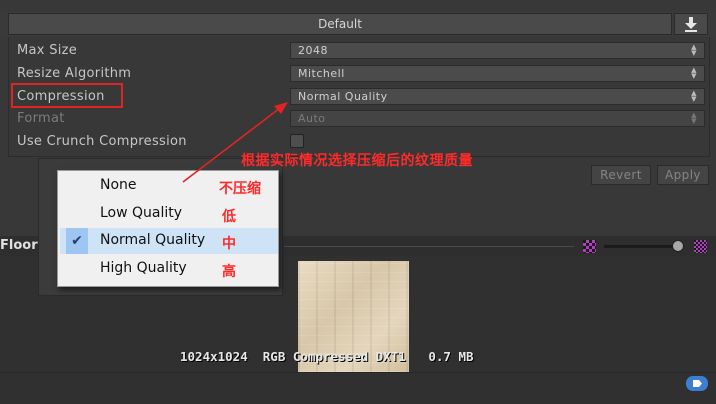 The image size is (716, 404). Describe the element at coordinates (281, 108) in the screenshot. I see `arrow-head` at that location.